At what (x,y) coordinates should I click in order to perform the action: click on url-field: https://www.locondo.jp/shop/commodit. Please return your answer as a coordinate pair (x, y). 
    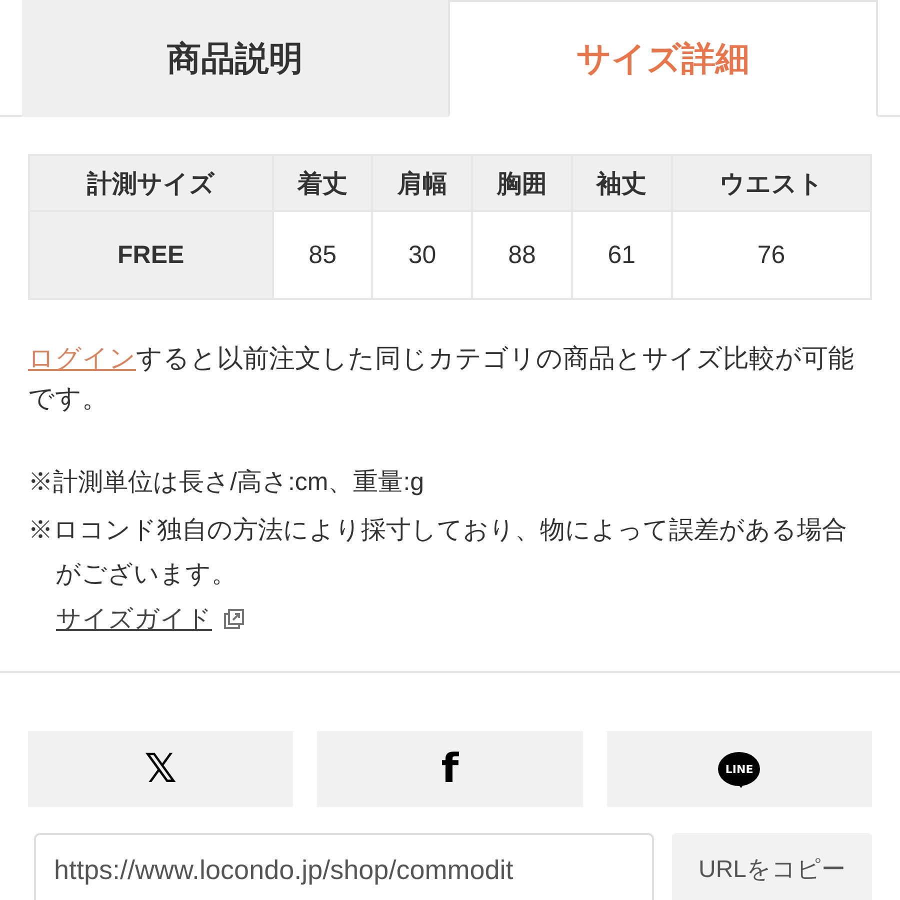
    Looking at the image, I should click on (344, 866).